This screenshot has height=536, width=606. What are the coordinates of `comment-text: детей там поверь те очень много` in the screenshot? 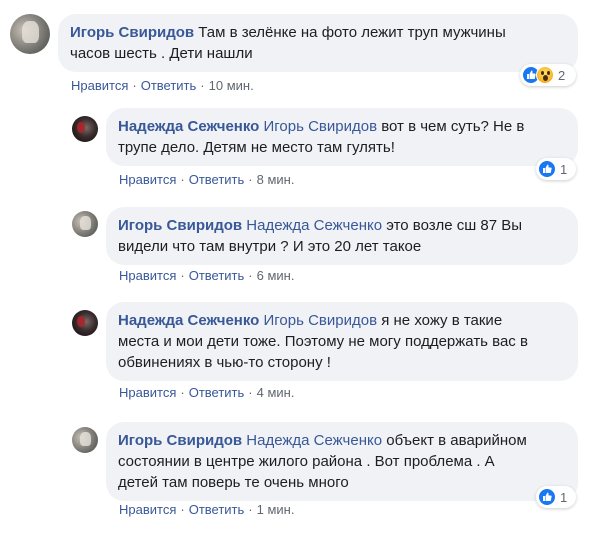 It's located at (233, 482).